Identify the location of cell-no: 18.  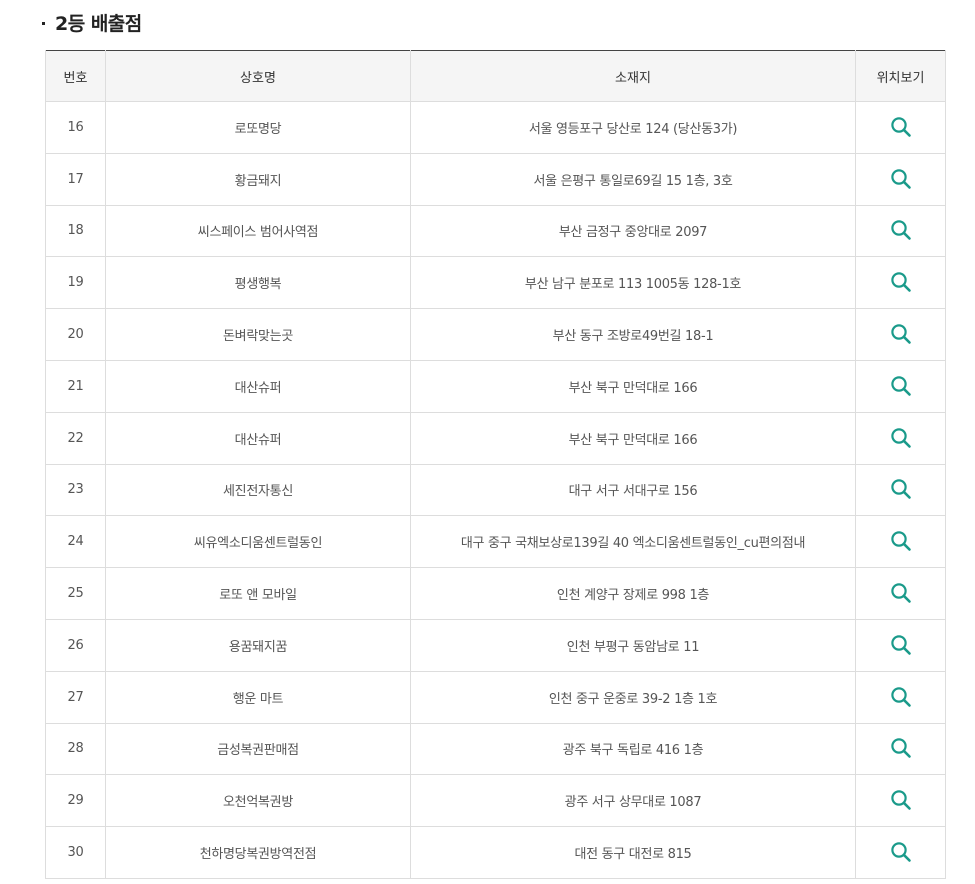
(75, 231).